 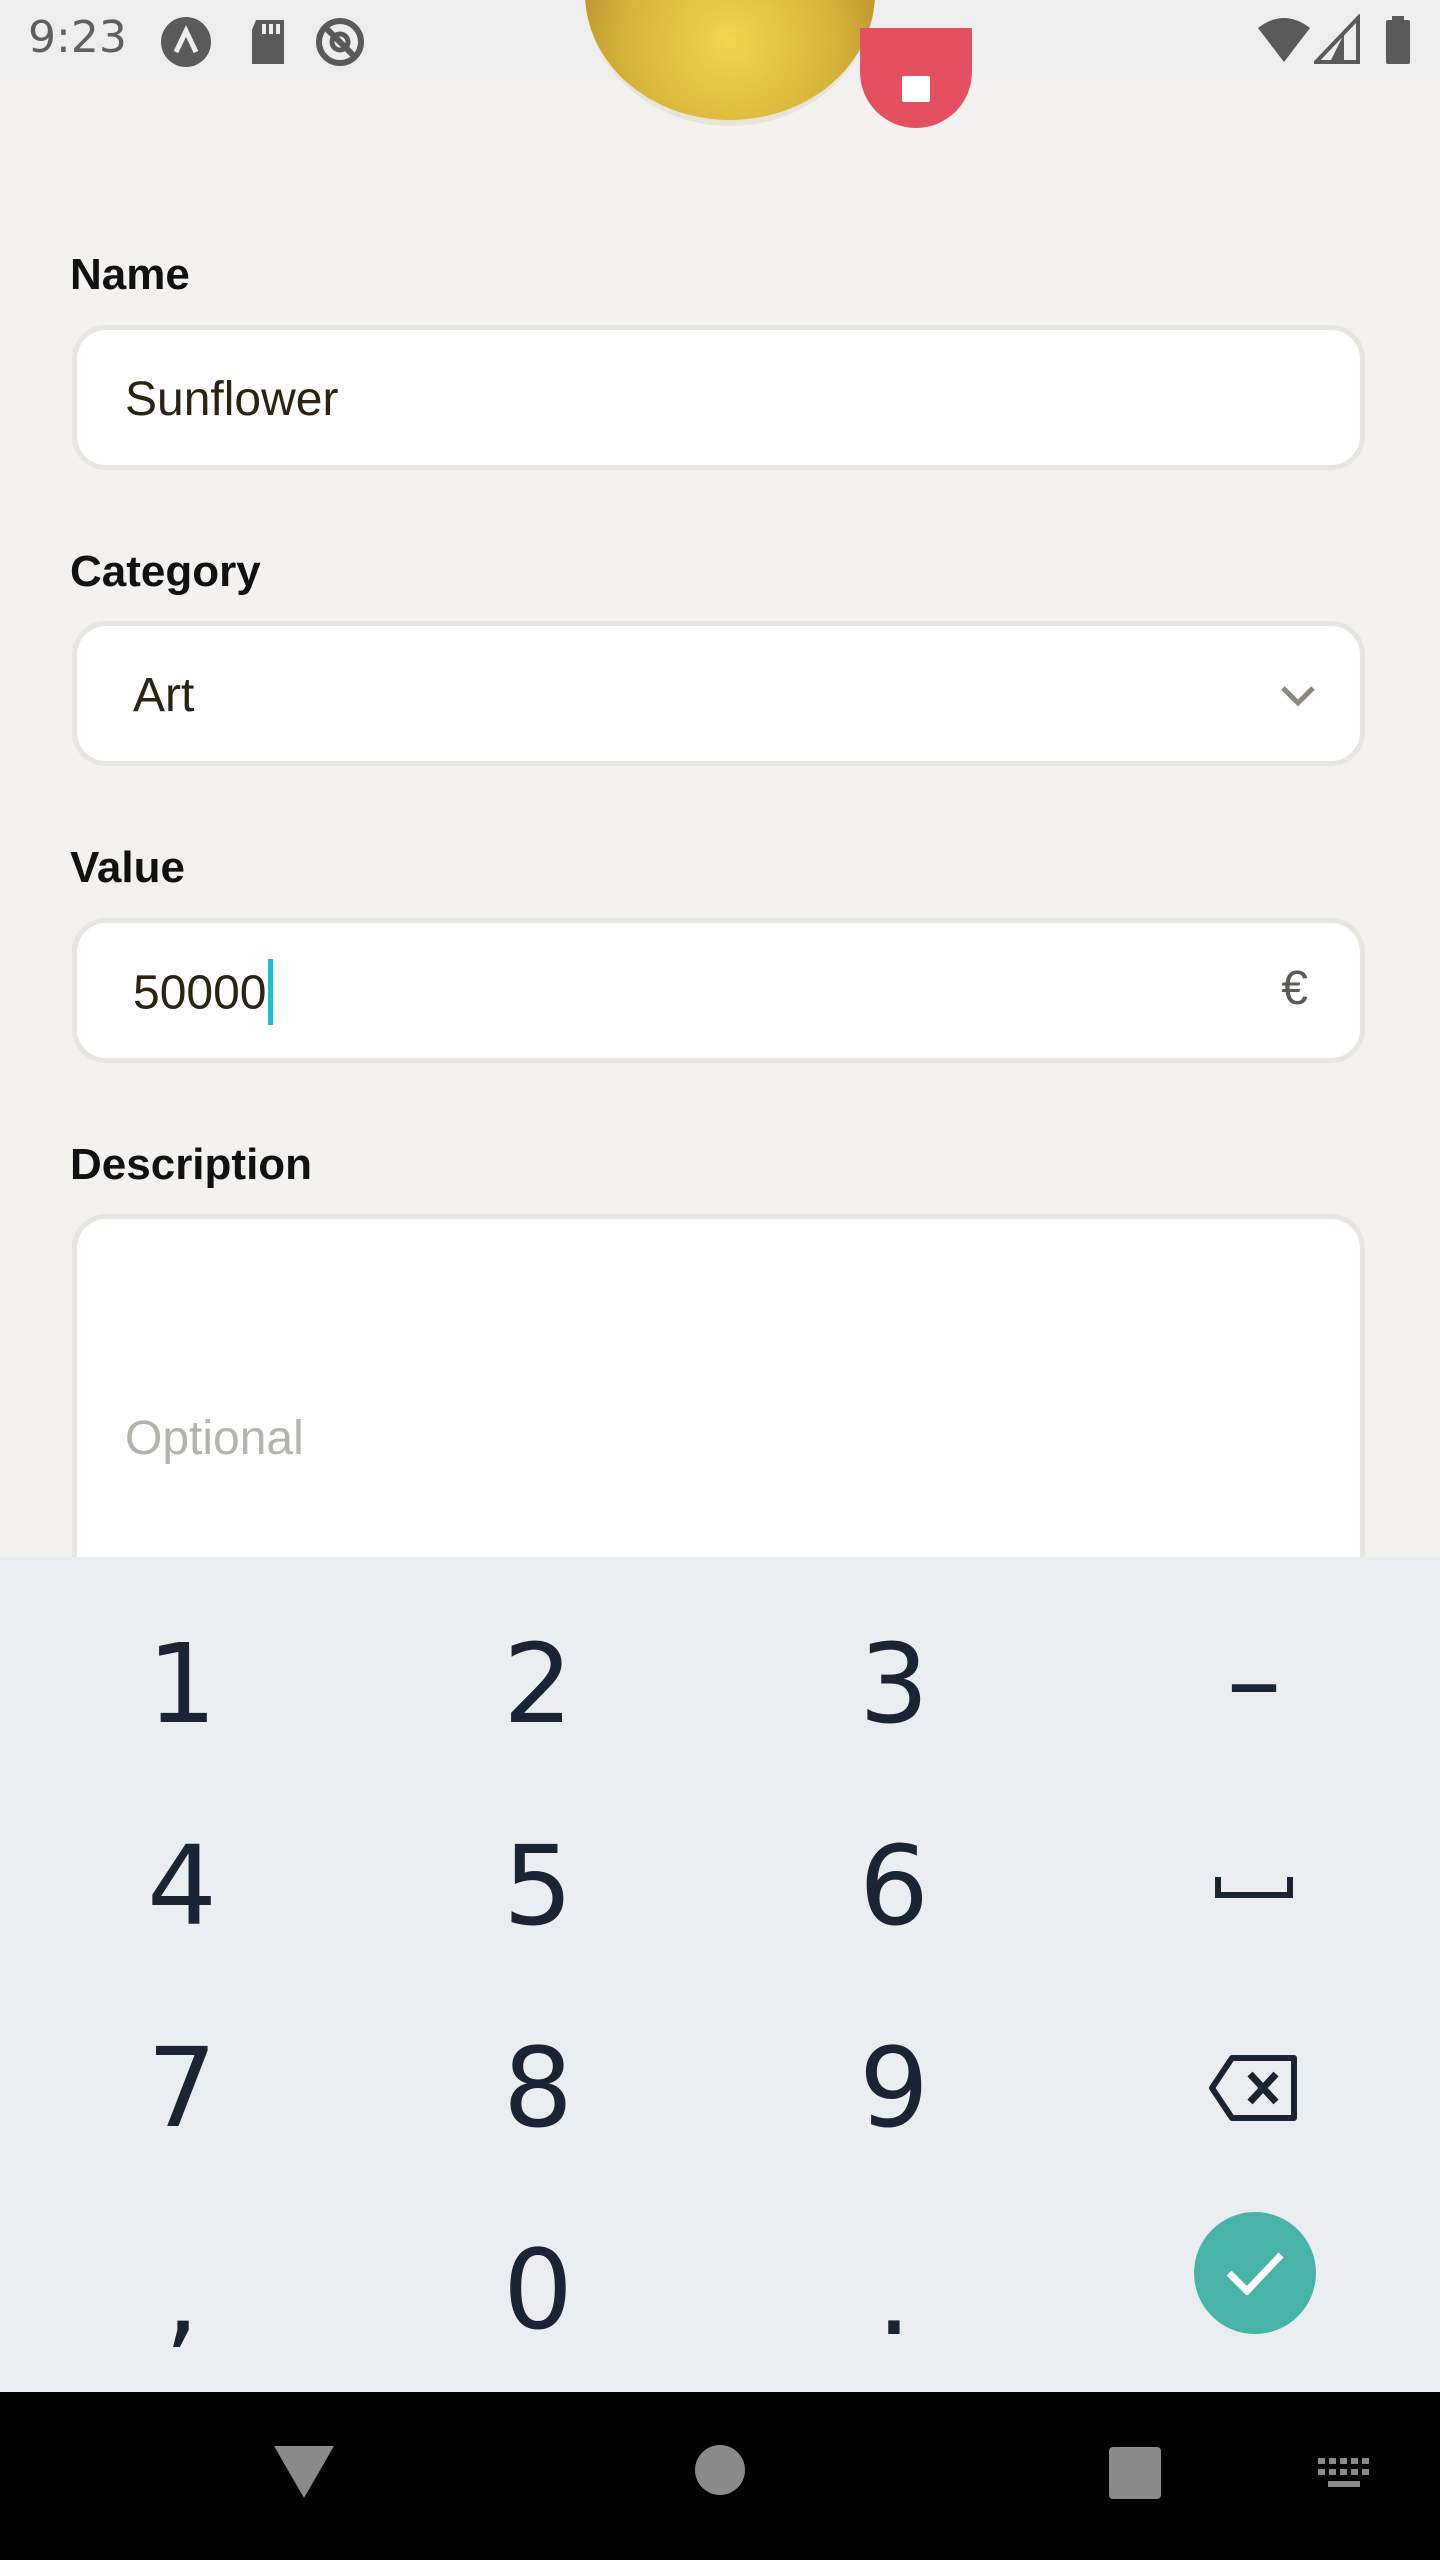 What do you see at coordinates (271, 992) in the screenshot?
I see `text-caret` at bounding box center [271, 992].